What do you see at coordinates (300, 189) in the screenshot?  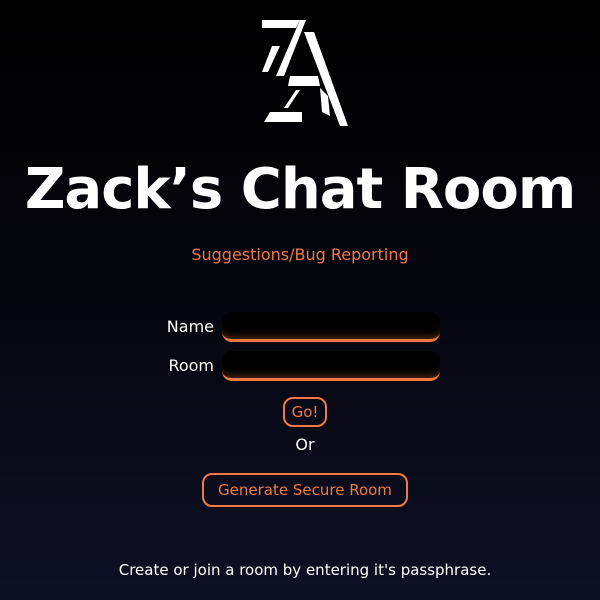 I see `page-title: Zack’s Chat Room` at bounding box center [300, 189].